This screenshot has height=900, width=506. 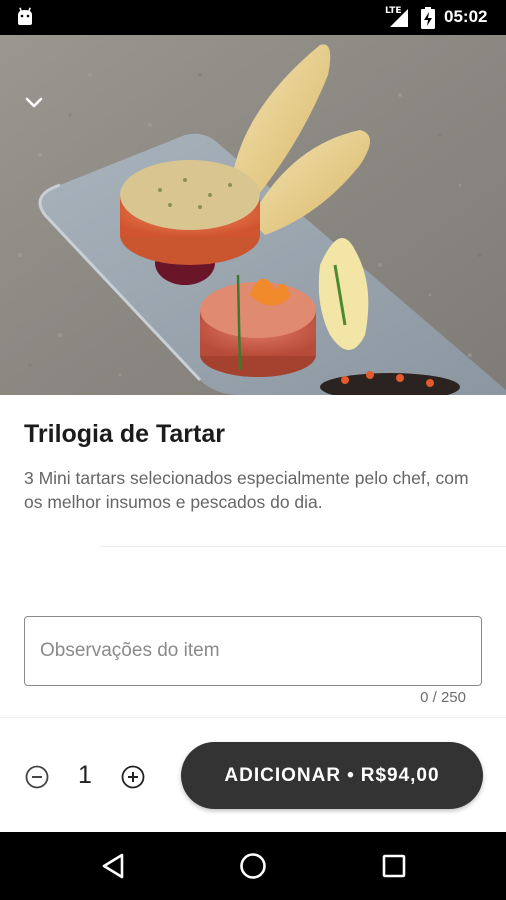 I want to click on home-circle-icon, so click(x=253, y=866).